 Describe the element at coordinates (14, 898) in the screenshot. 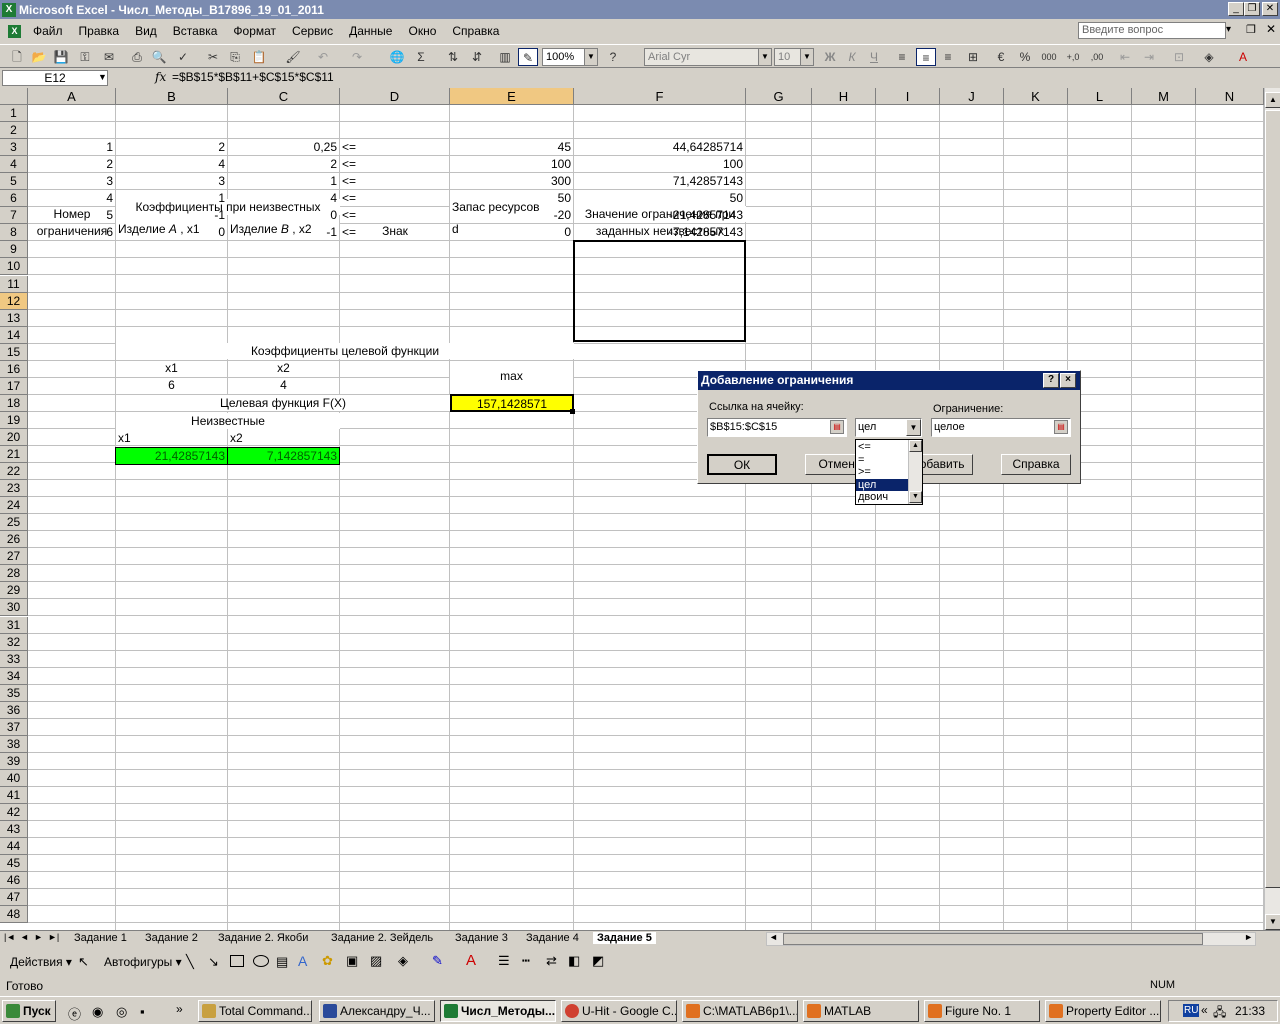

I see `row-header-47: 47` at that location.